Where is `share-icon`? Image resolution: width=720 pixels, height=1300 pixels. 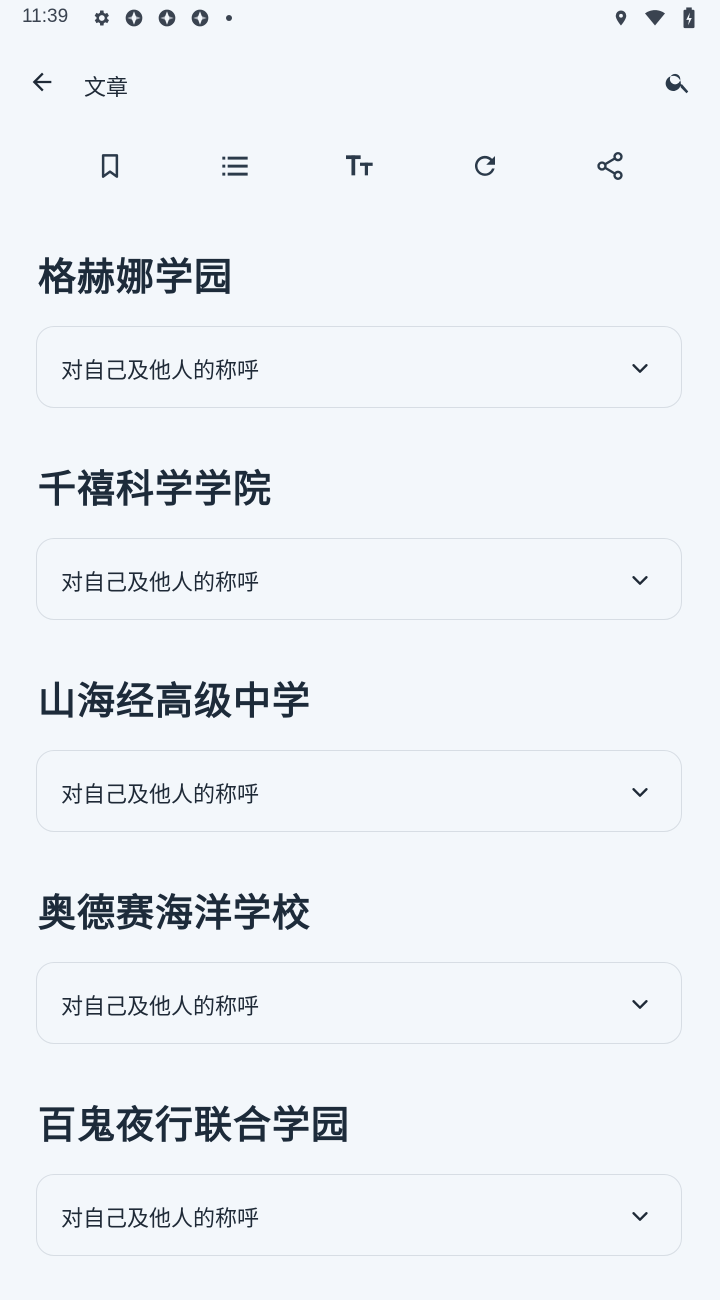
share-icon is located at coordinates (610, 168).